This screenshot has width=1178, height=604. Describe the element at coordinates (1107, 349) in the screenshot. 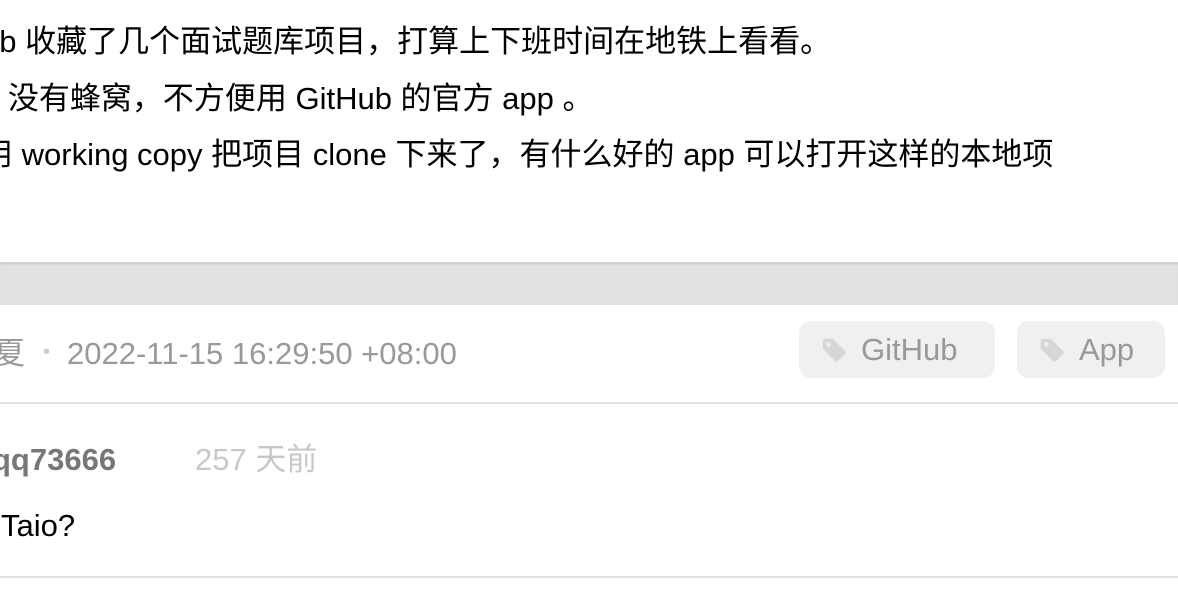

I see `tag-label: App` at that location.